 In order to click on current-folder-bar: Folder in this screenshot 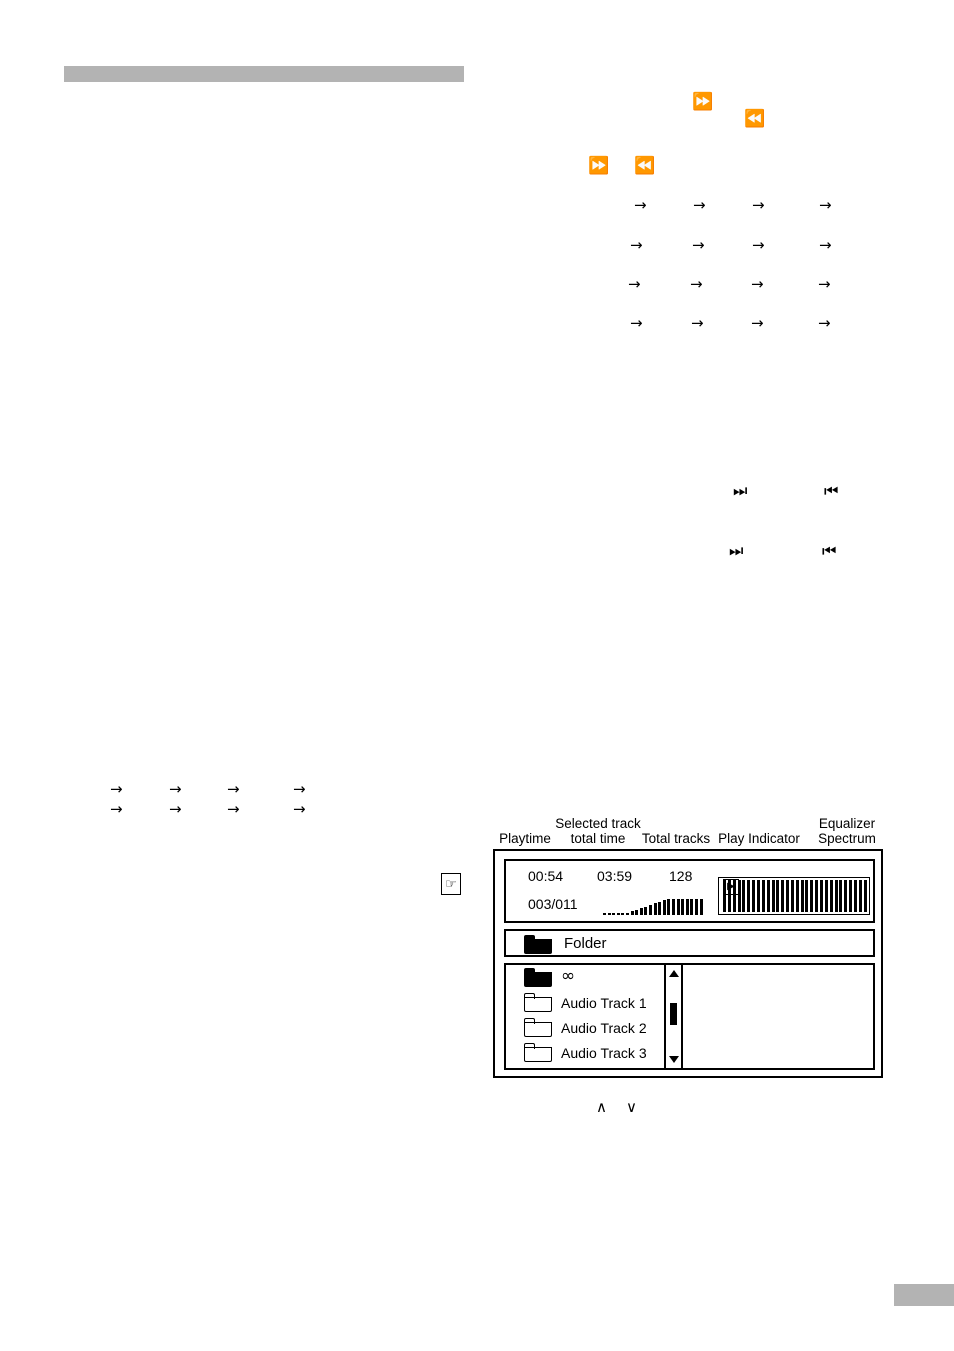, I will do `click(689, 943)`.